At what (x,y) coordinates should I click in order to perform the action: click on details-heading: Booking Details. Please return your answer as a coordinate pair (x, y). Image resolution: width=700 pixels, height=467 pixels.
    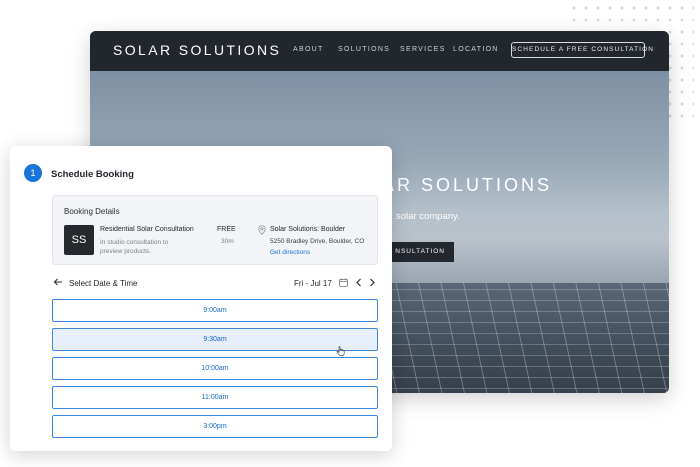
    Looking at the image, I should click on (92, 211).